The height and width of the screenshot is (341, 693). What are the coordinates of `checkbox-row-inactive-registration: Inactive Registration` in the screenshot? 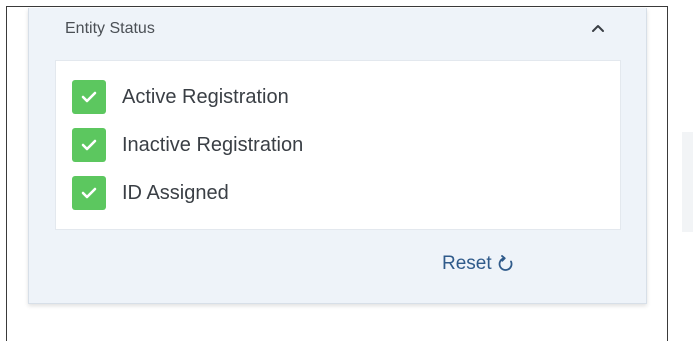 It's located at (187, 145).